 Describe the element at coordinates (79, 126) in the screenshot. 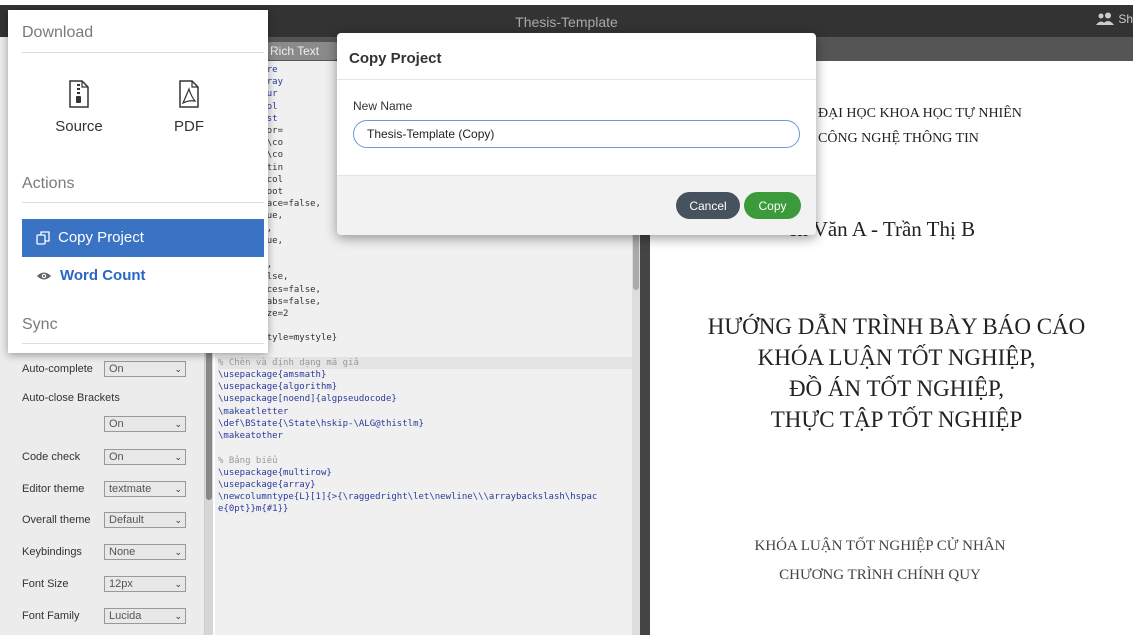

I see `source-label: Source` at that location.